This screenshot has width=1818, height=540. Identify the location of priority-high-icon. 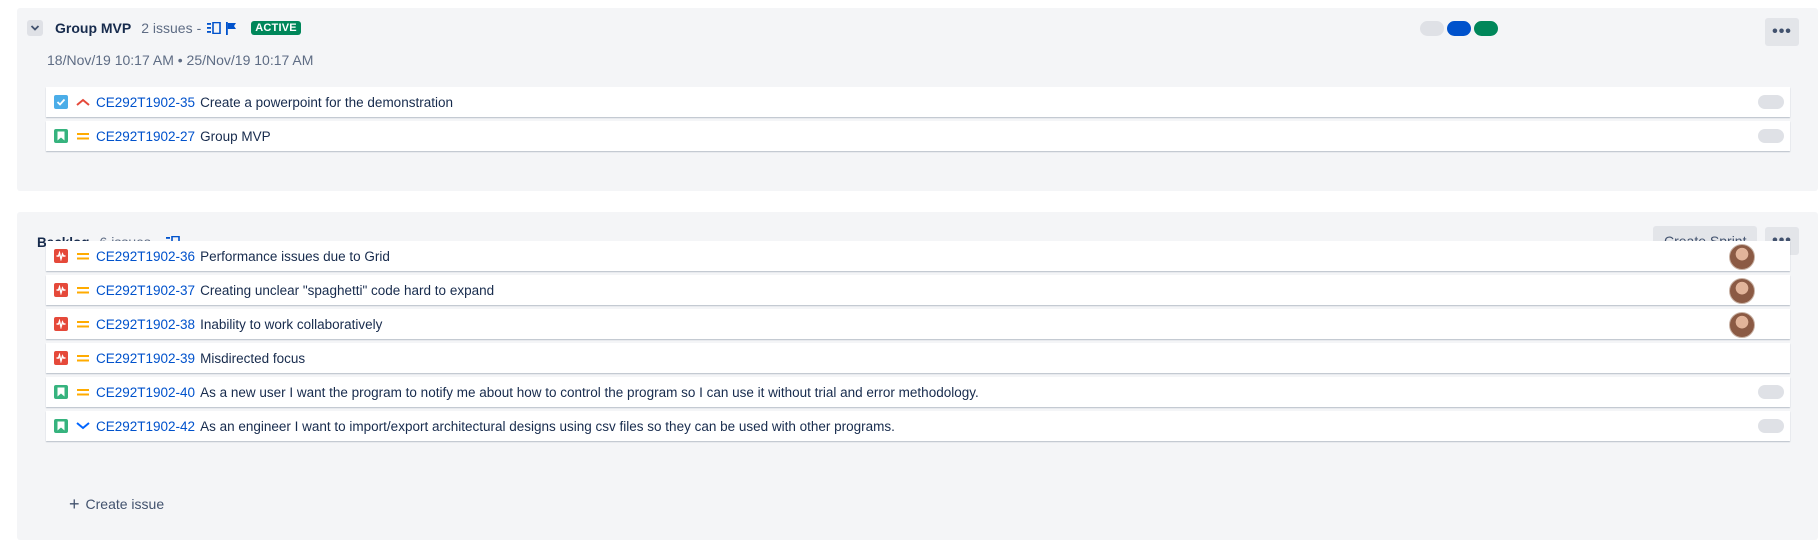
(83, 102).